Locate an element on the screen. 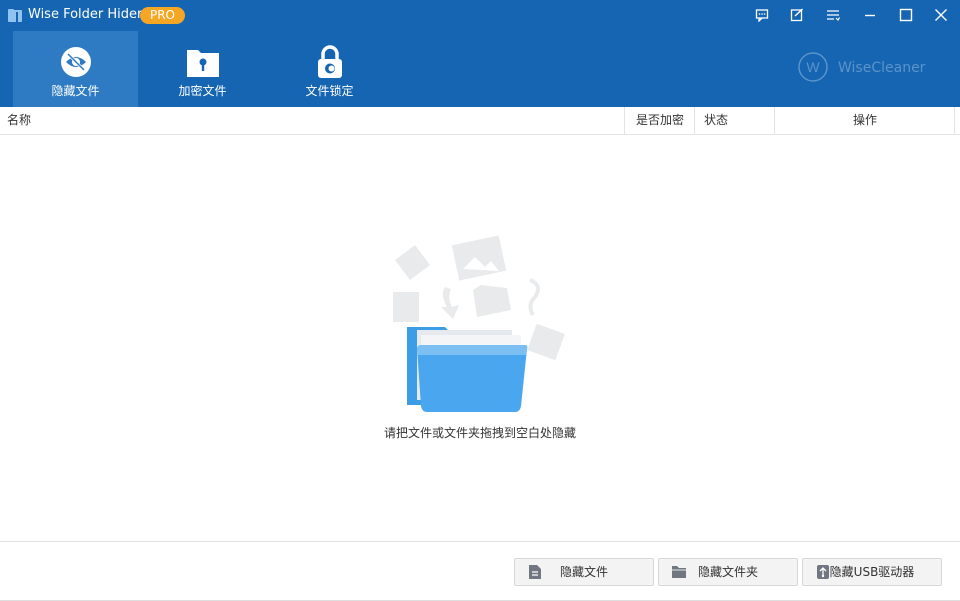 This screenshot has height=601, width=960. padlock-icon is located at coordinates (330, 61).